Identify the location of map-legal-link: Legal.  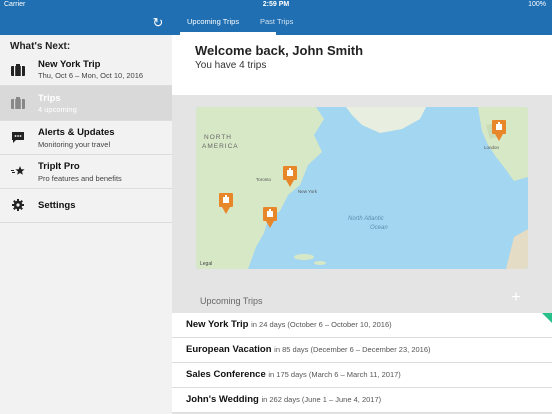
(206, 264).